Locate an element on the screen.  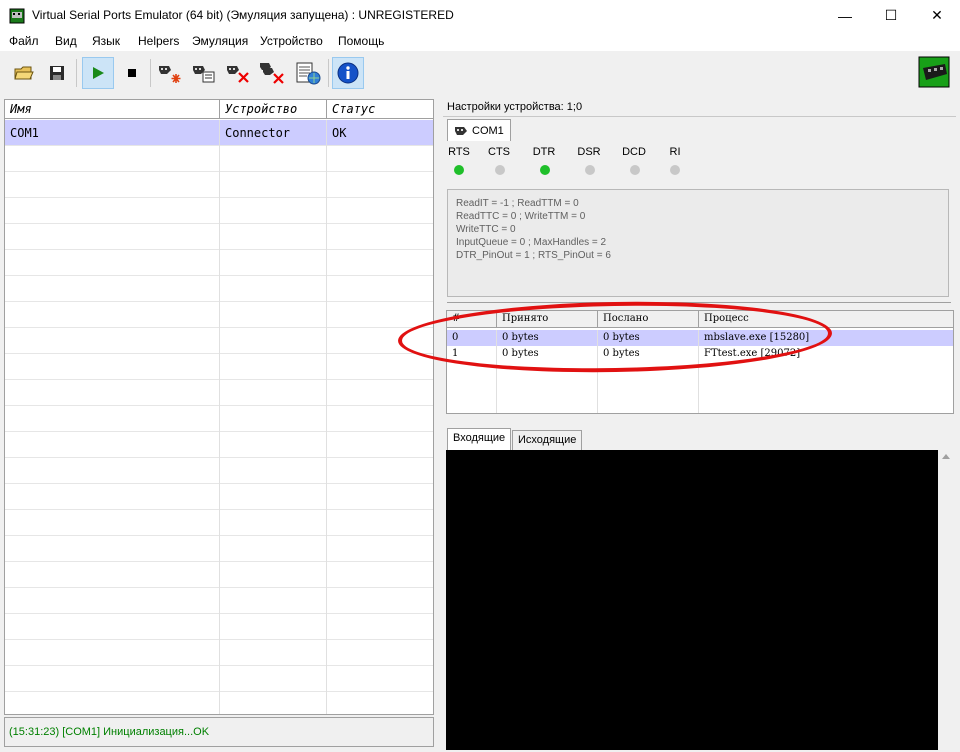
device-list-button is located at coordinates (308, 73).